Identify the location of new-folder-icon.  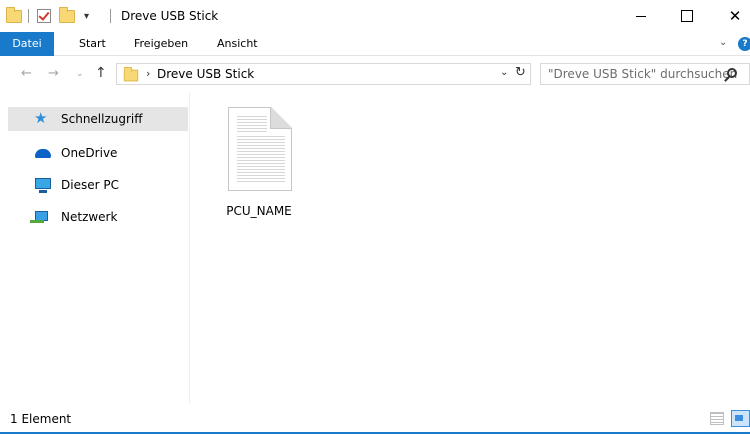
(67, 14).